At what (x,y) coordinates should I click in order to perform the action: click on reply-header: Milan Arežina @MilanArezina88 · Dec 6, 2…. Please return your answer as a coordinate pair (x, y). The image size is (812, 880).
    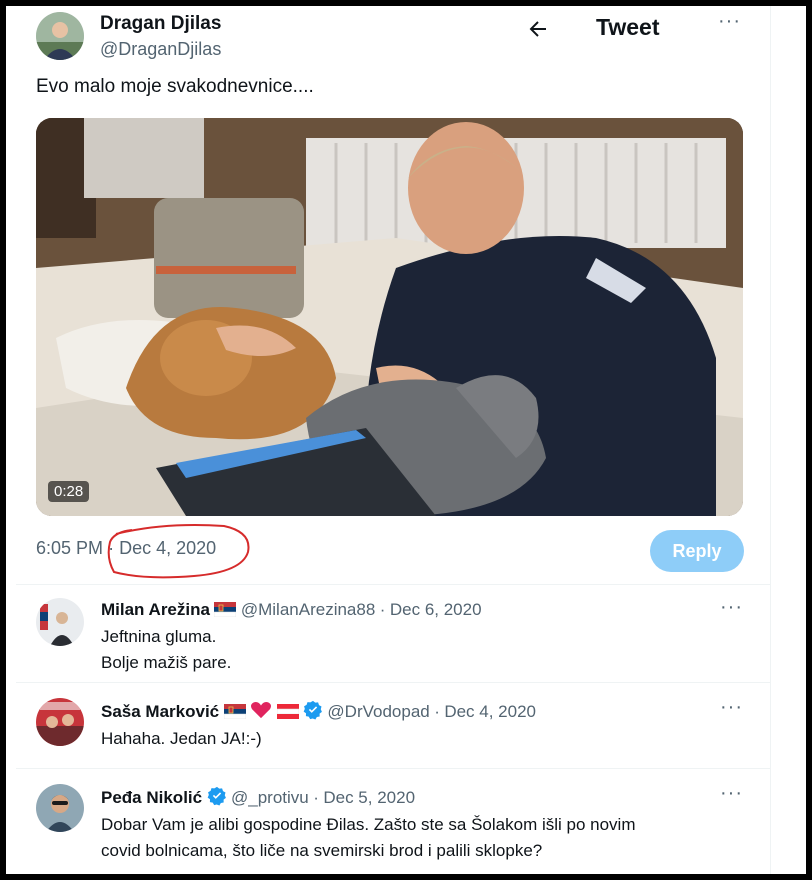
    Looking at the image, I should click on (291, 610).